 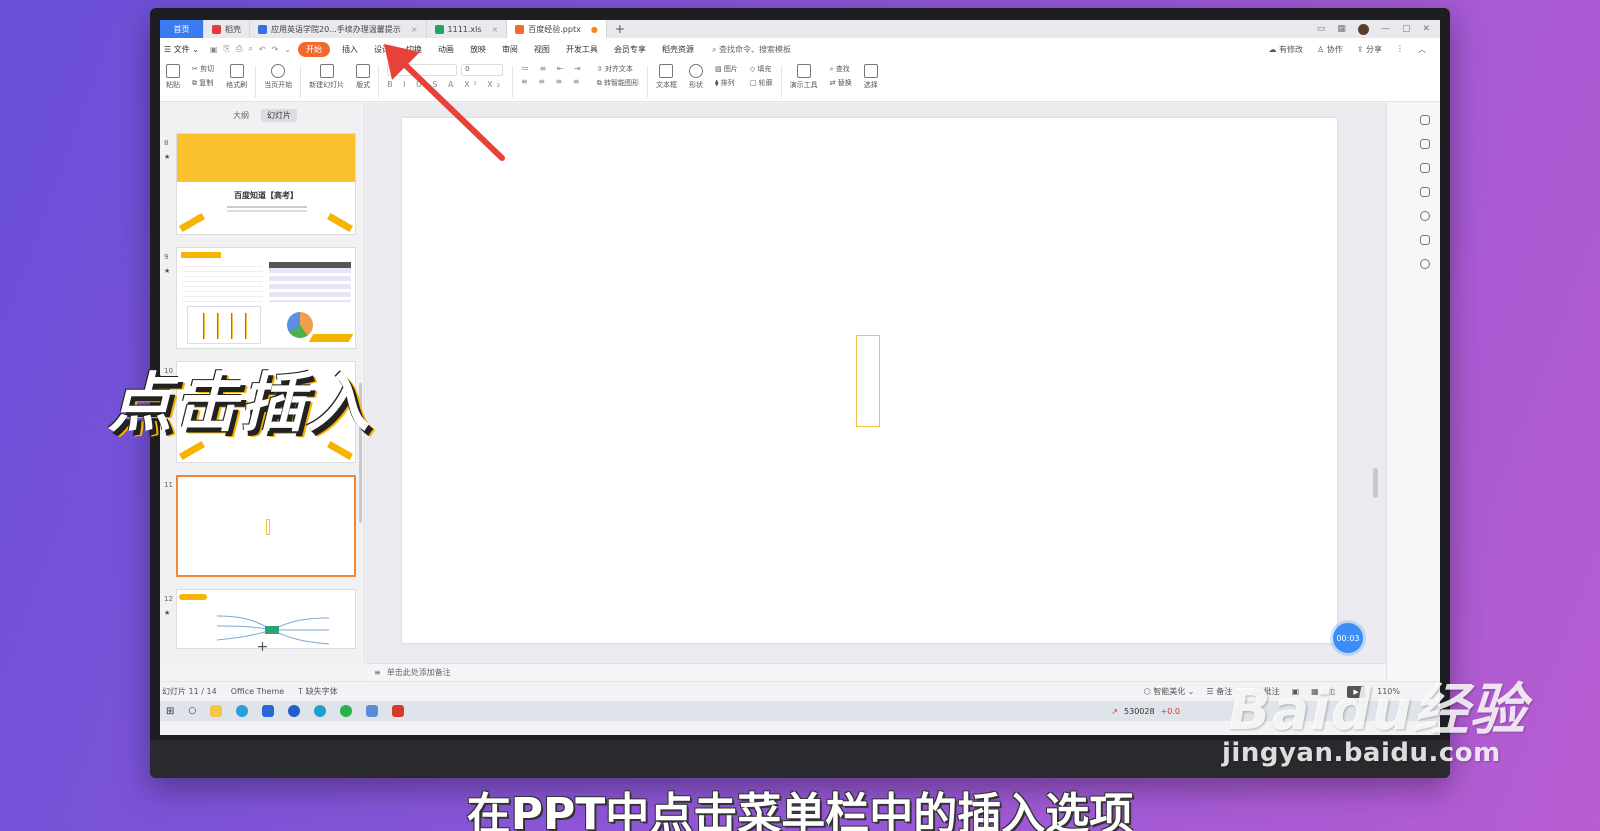 What do you see at coordinates (542, 49) in the screenshot?
I see `menu-view: 视图` at bounding box center [542, 49].